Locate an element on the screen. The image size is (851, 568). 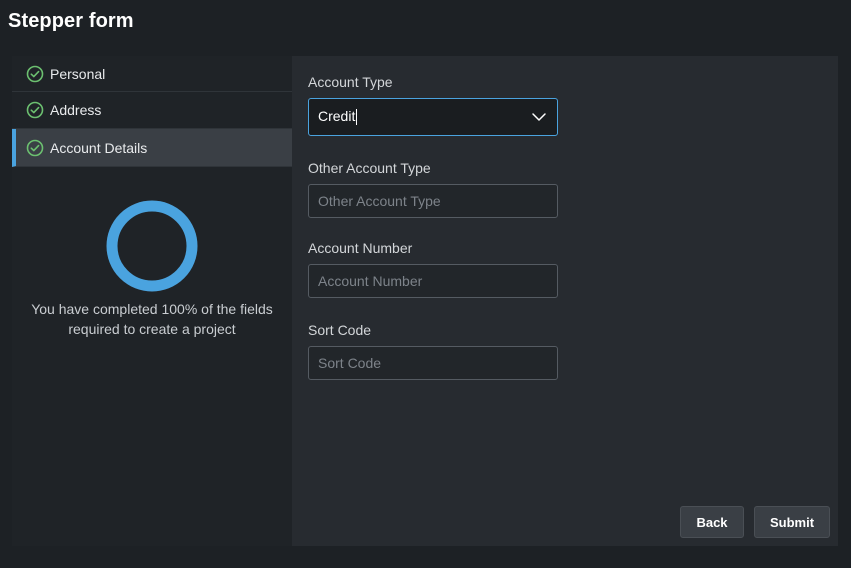
field-other-account-type: Other Account Type is located at coordinates (433, 189).